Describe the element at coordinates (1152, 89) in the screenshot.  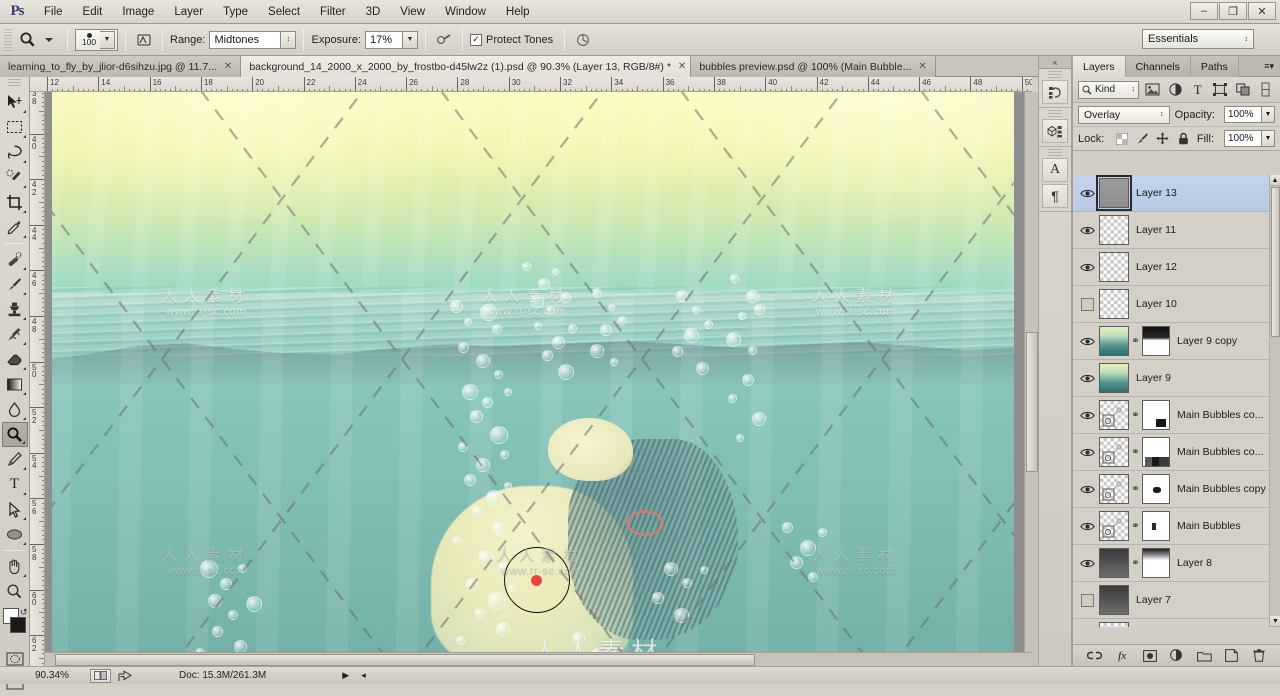
I see `pixel-filter-icon` at that location.